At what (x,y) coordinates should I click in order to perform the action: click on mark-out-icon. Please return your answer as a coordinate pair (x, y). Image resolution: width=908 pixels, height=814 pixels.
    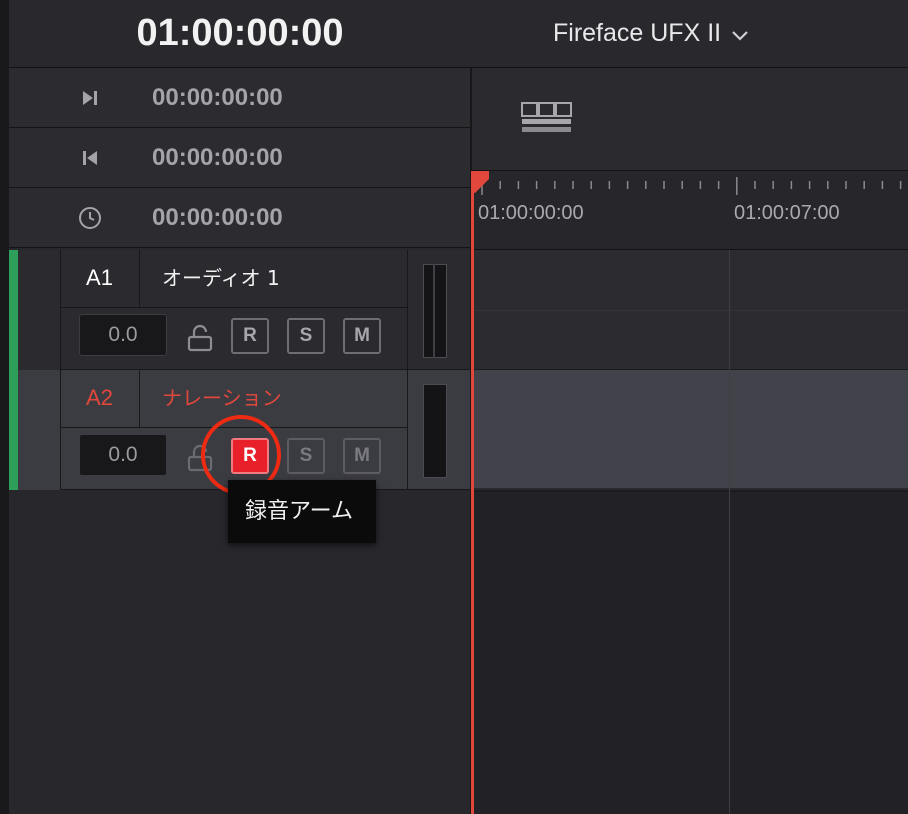
    Looking at the image, I should click on (90, 98).